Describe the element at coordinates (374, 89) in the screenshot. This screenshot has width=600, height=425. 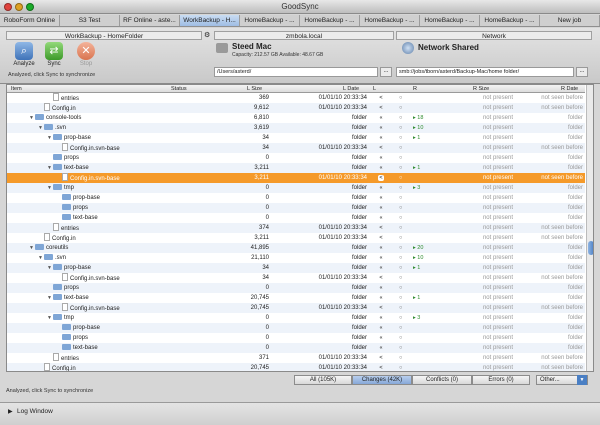
I see `column-l: L` at that location.